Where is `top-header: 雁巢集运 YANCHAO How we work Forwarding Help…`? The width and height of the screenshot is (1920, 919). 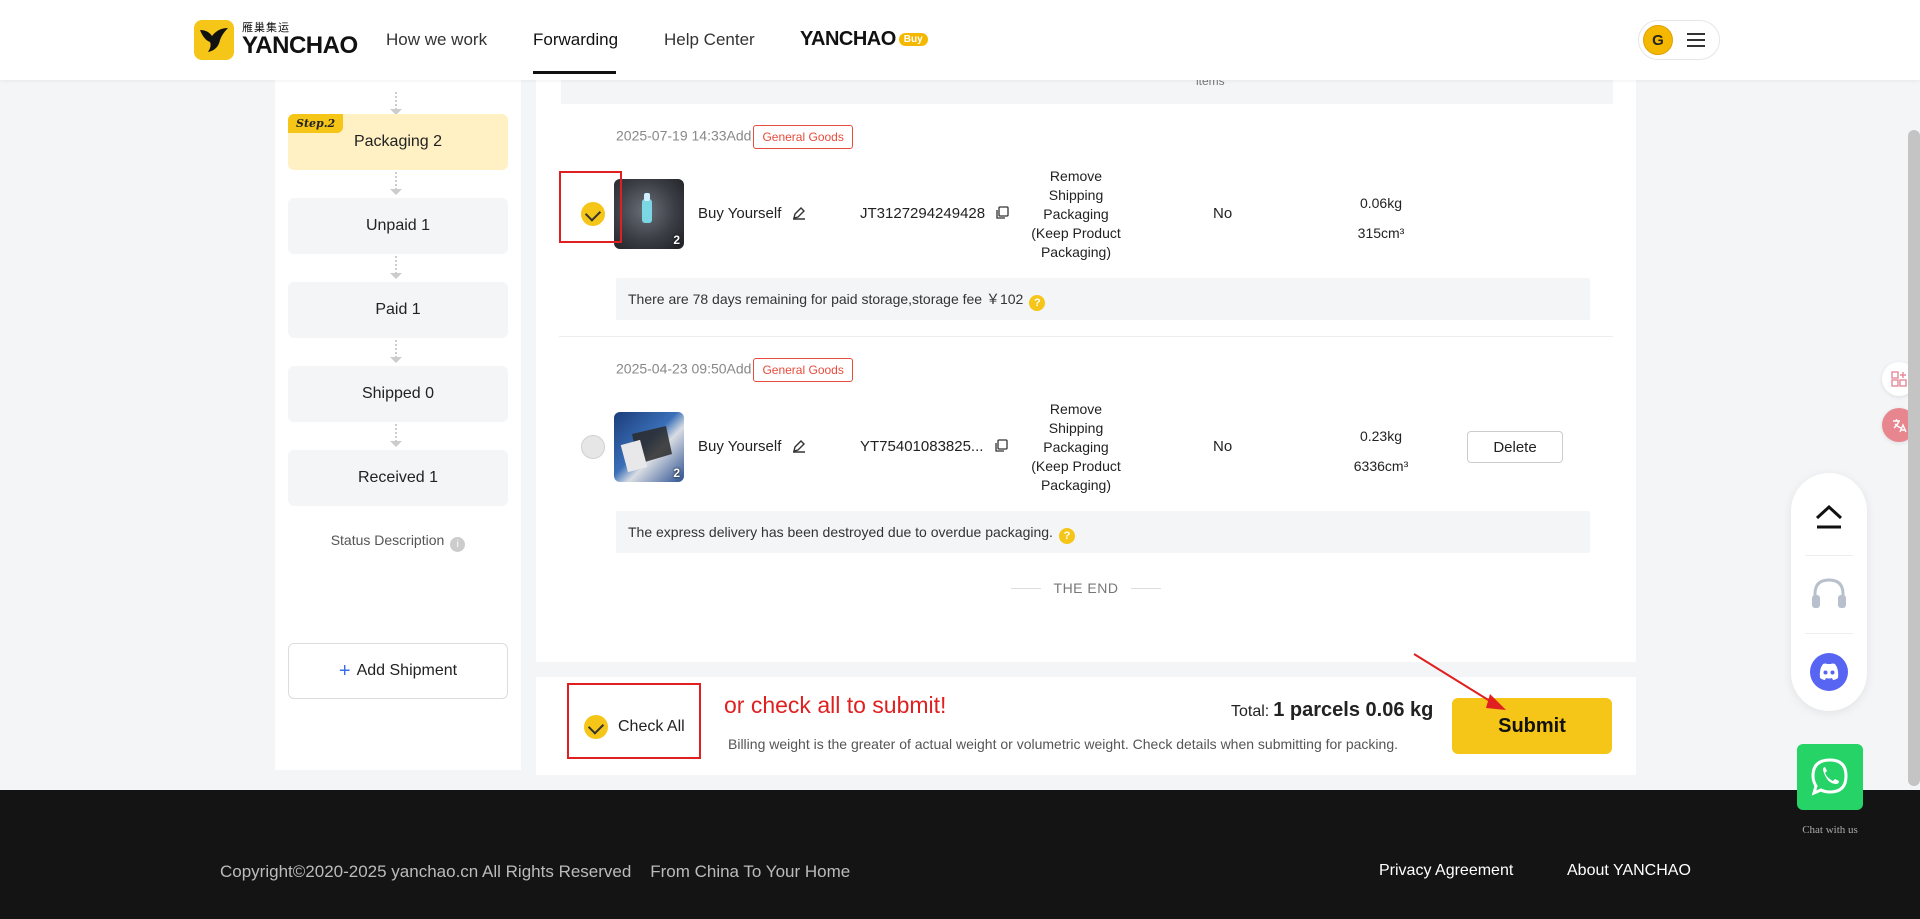 top-header: 雁巢集运 YANCHAO How we work Forwarding Help… is located at coordinates (960, 40).